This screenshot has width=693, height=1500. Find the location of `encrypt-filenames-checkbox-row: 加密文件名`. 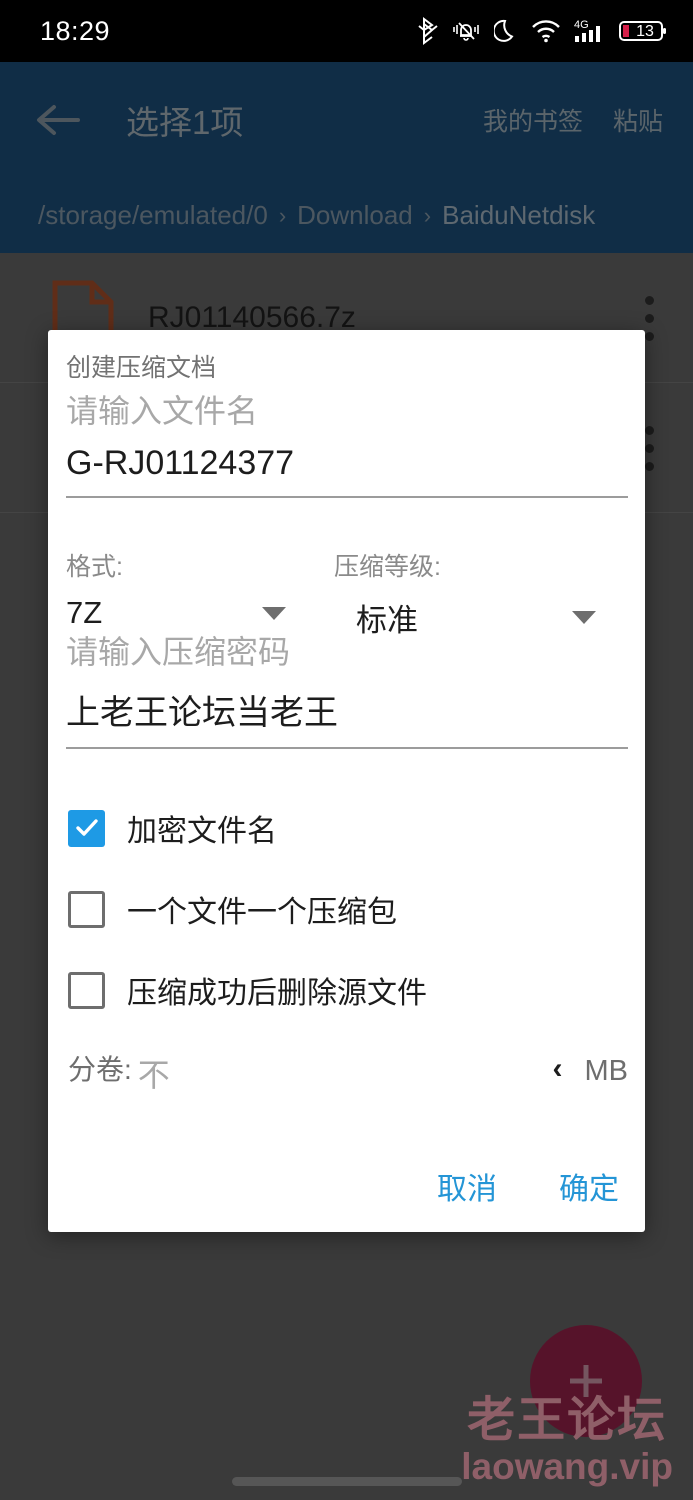

encrypt-filenames-checkbox-row: 加密文件名 is located at coordinates (172, 828).